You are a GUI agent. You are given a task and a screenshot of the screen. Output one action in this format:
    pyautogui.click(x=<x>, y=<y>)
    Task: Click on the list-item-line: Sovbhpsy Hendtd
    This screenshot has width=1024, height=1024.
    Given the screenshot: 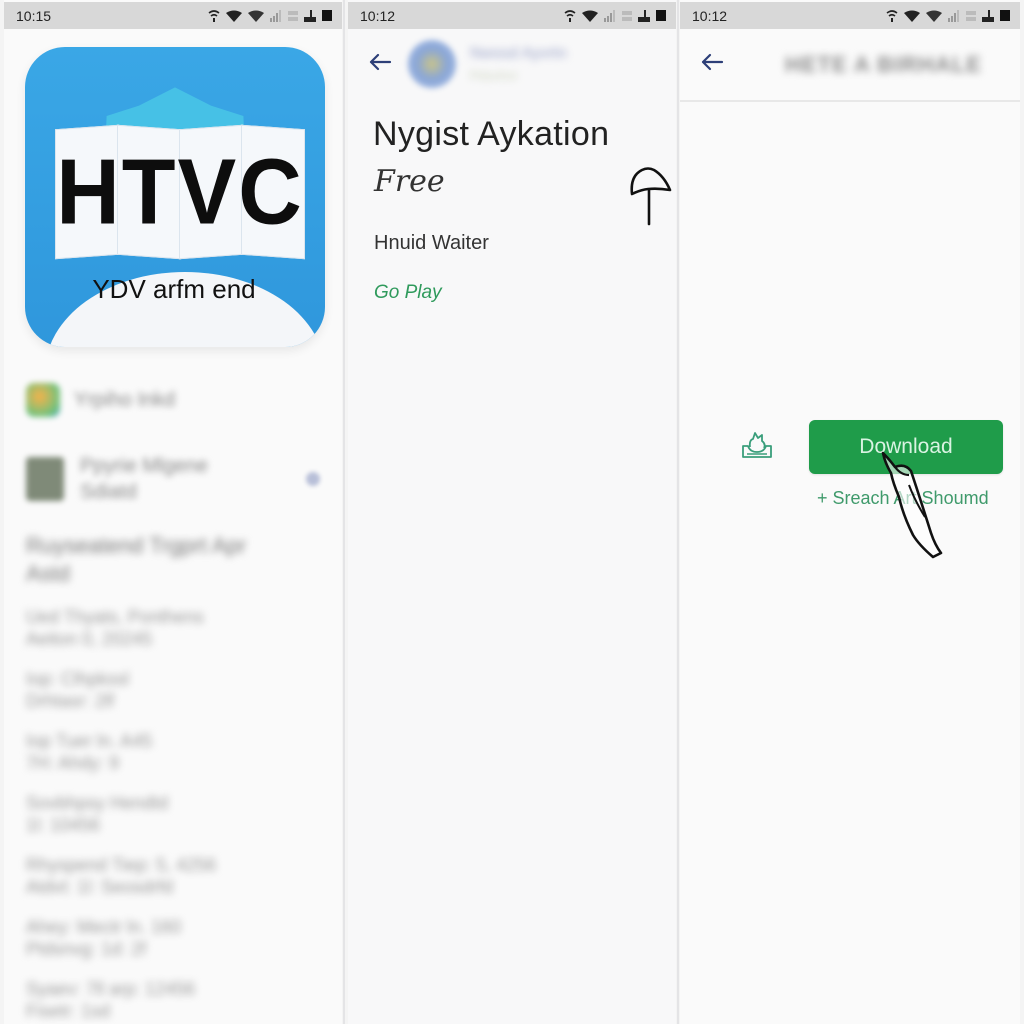 What is the action you would take?
    pyautogui.click(x=97, y=803)
    